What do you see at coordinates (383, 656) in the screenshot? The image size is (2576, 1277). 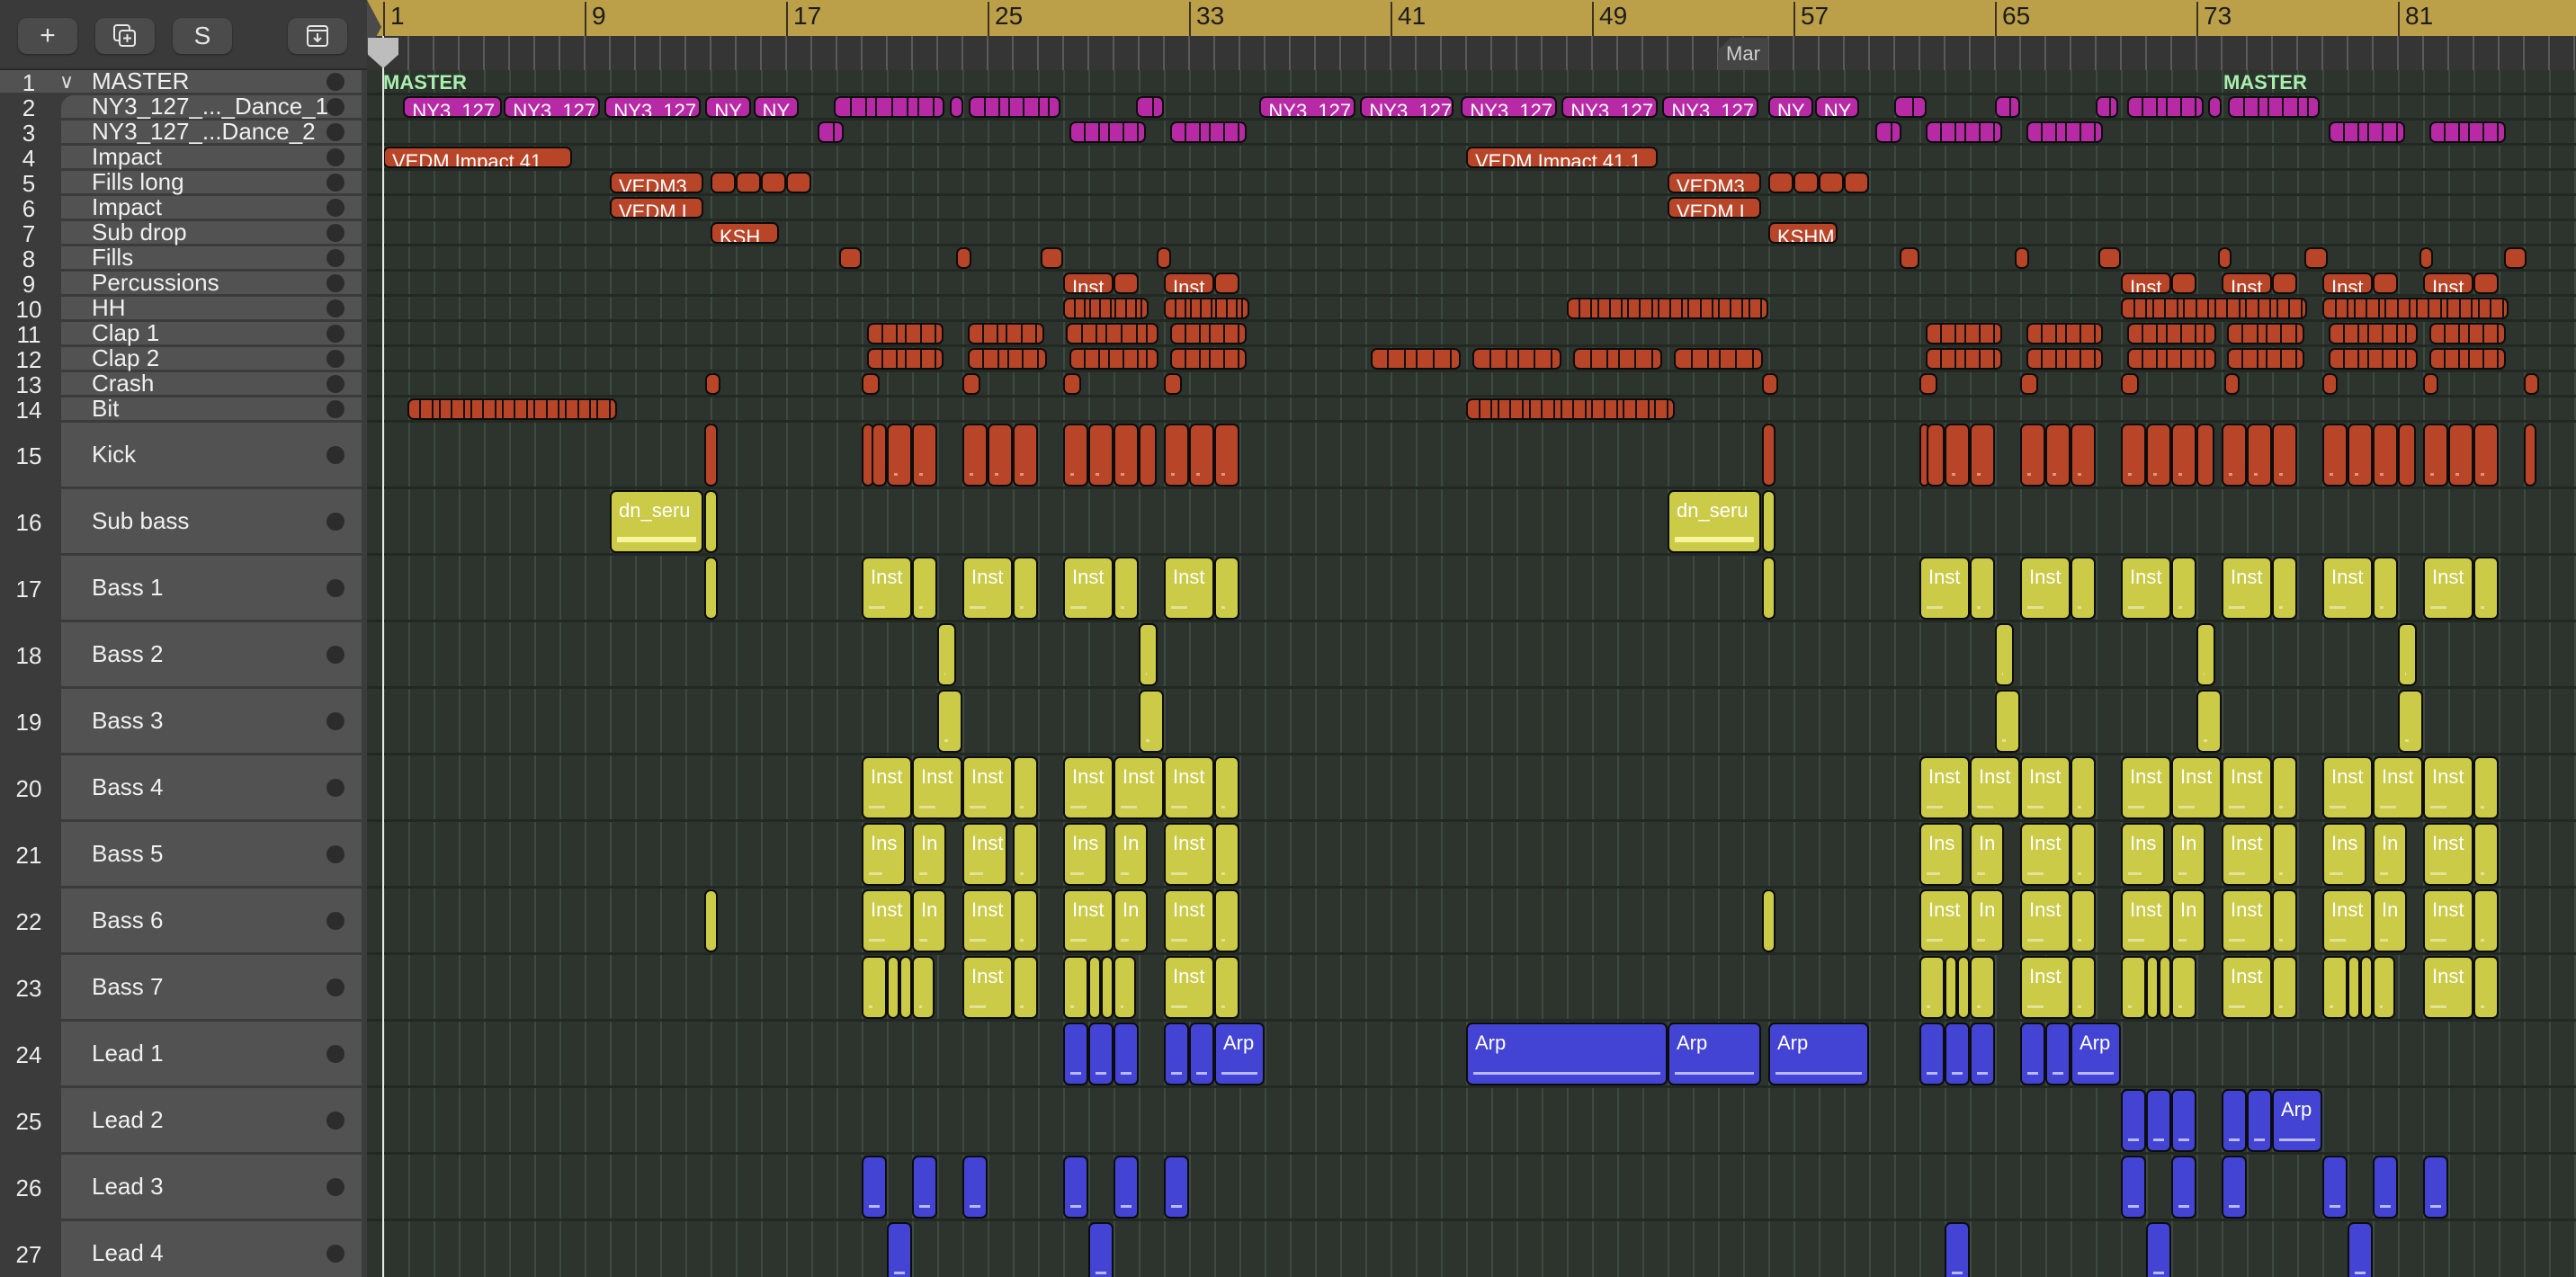 I see `playhead` at bounding box center [383, 656].